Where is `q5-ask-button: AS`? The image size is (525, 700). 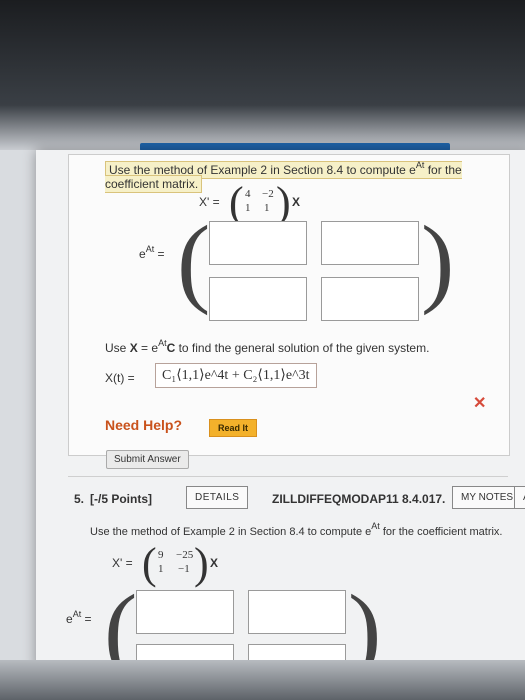 q5-ask-button: AS is located at coordinates (519, 497).